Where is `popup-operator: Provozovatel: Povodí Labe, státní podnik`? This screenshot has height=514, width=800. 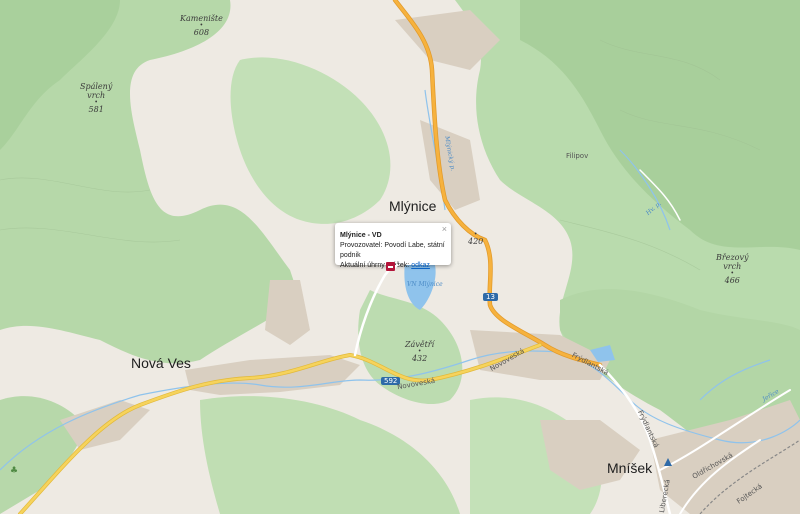
popup-operator: Provozovatel: Povodí Labe, státní podnik is located at coordinates (392, 250).